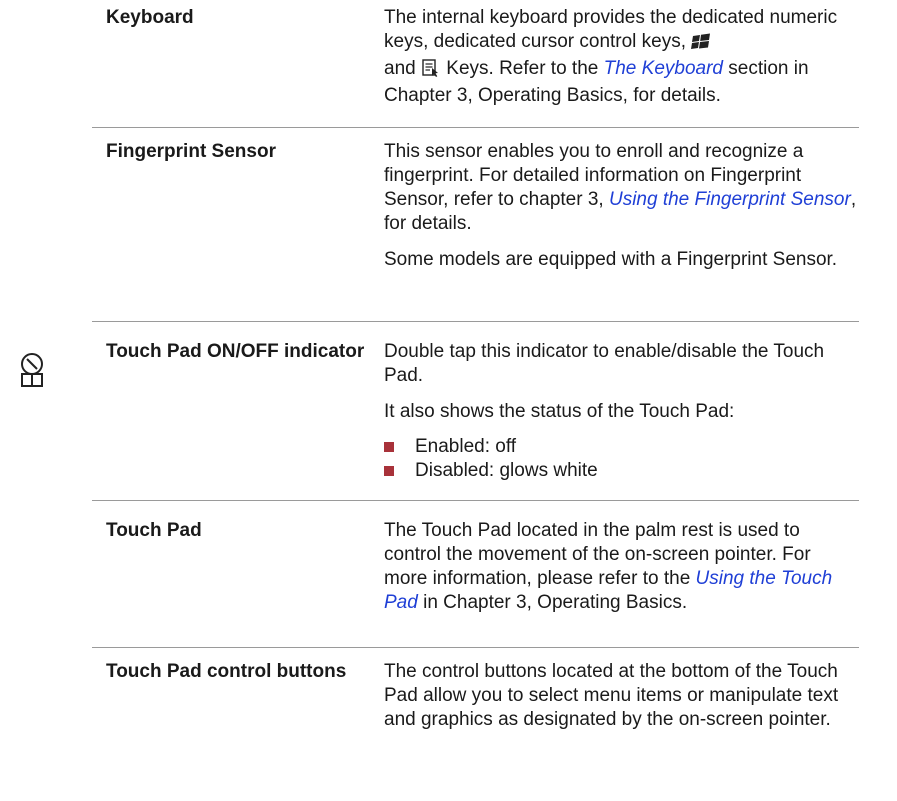  Describe the element at coordinates (235, 351) in the screenshot. I see `term-touchpad-indicator: Touch Pad ON/OFF indicator` at that location.